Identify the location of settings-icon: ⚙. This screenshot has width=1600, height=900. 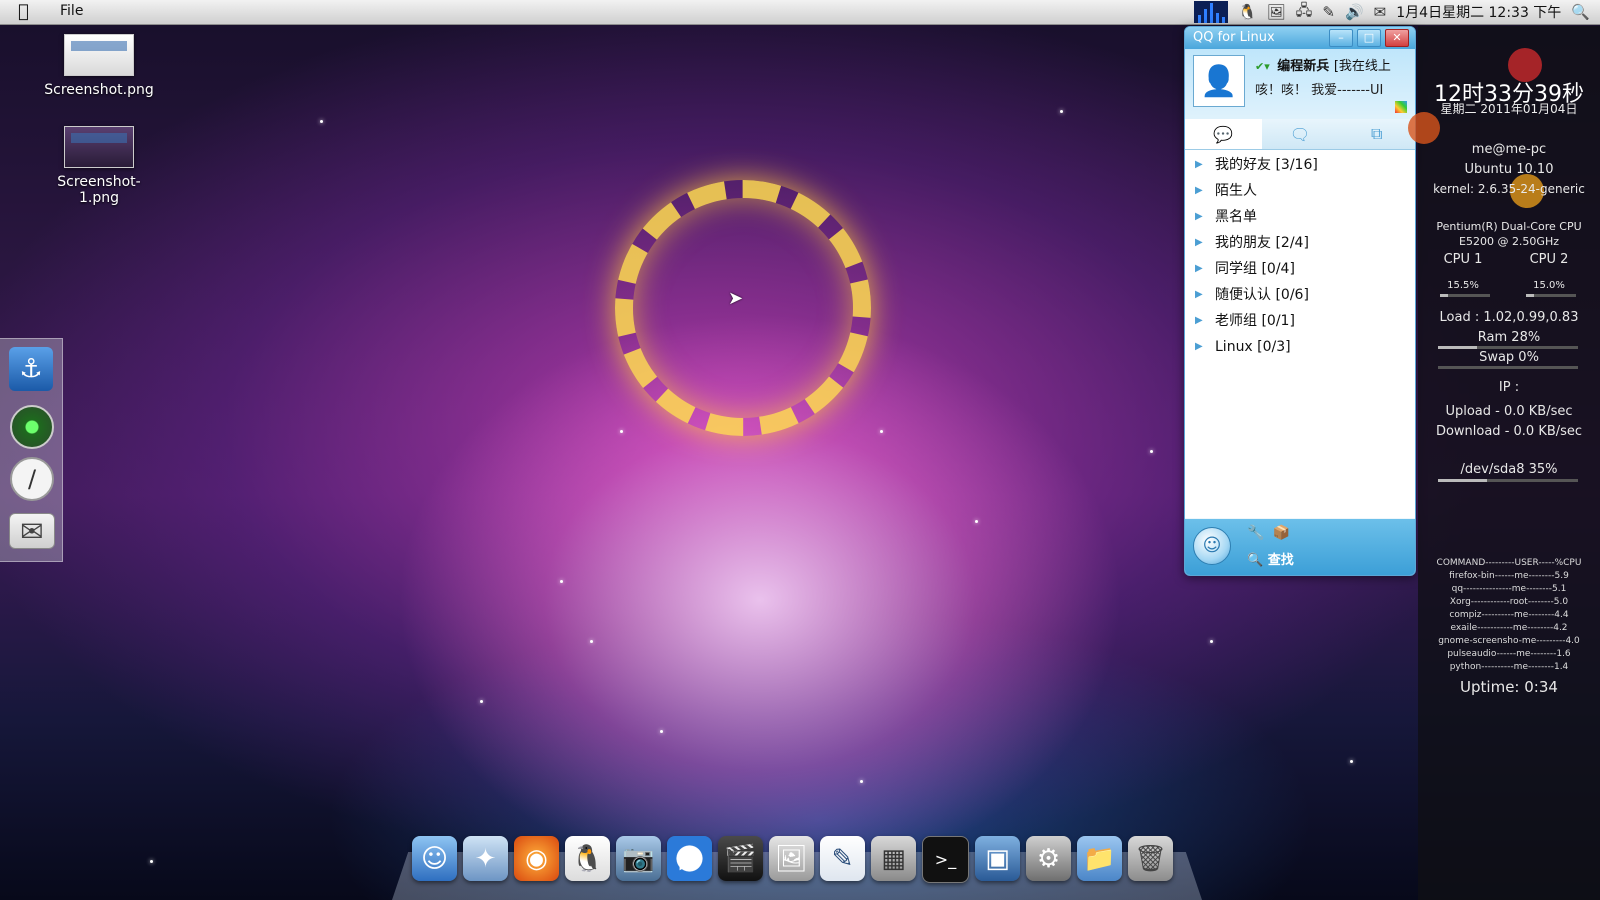
(1048, 858).